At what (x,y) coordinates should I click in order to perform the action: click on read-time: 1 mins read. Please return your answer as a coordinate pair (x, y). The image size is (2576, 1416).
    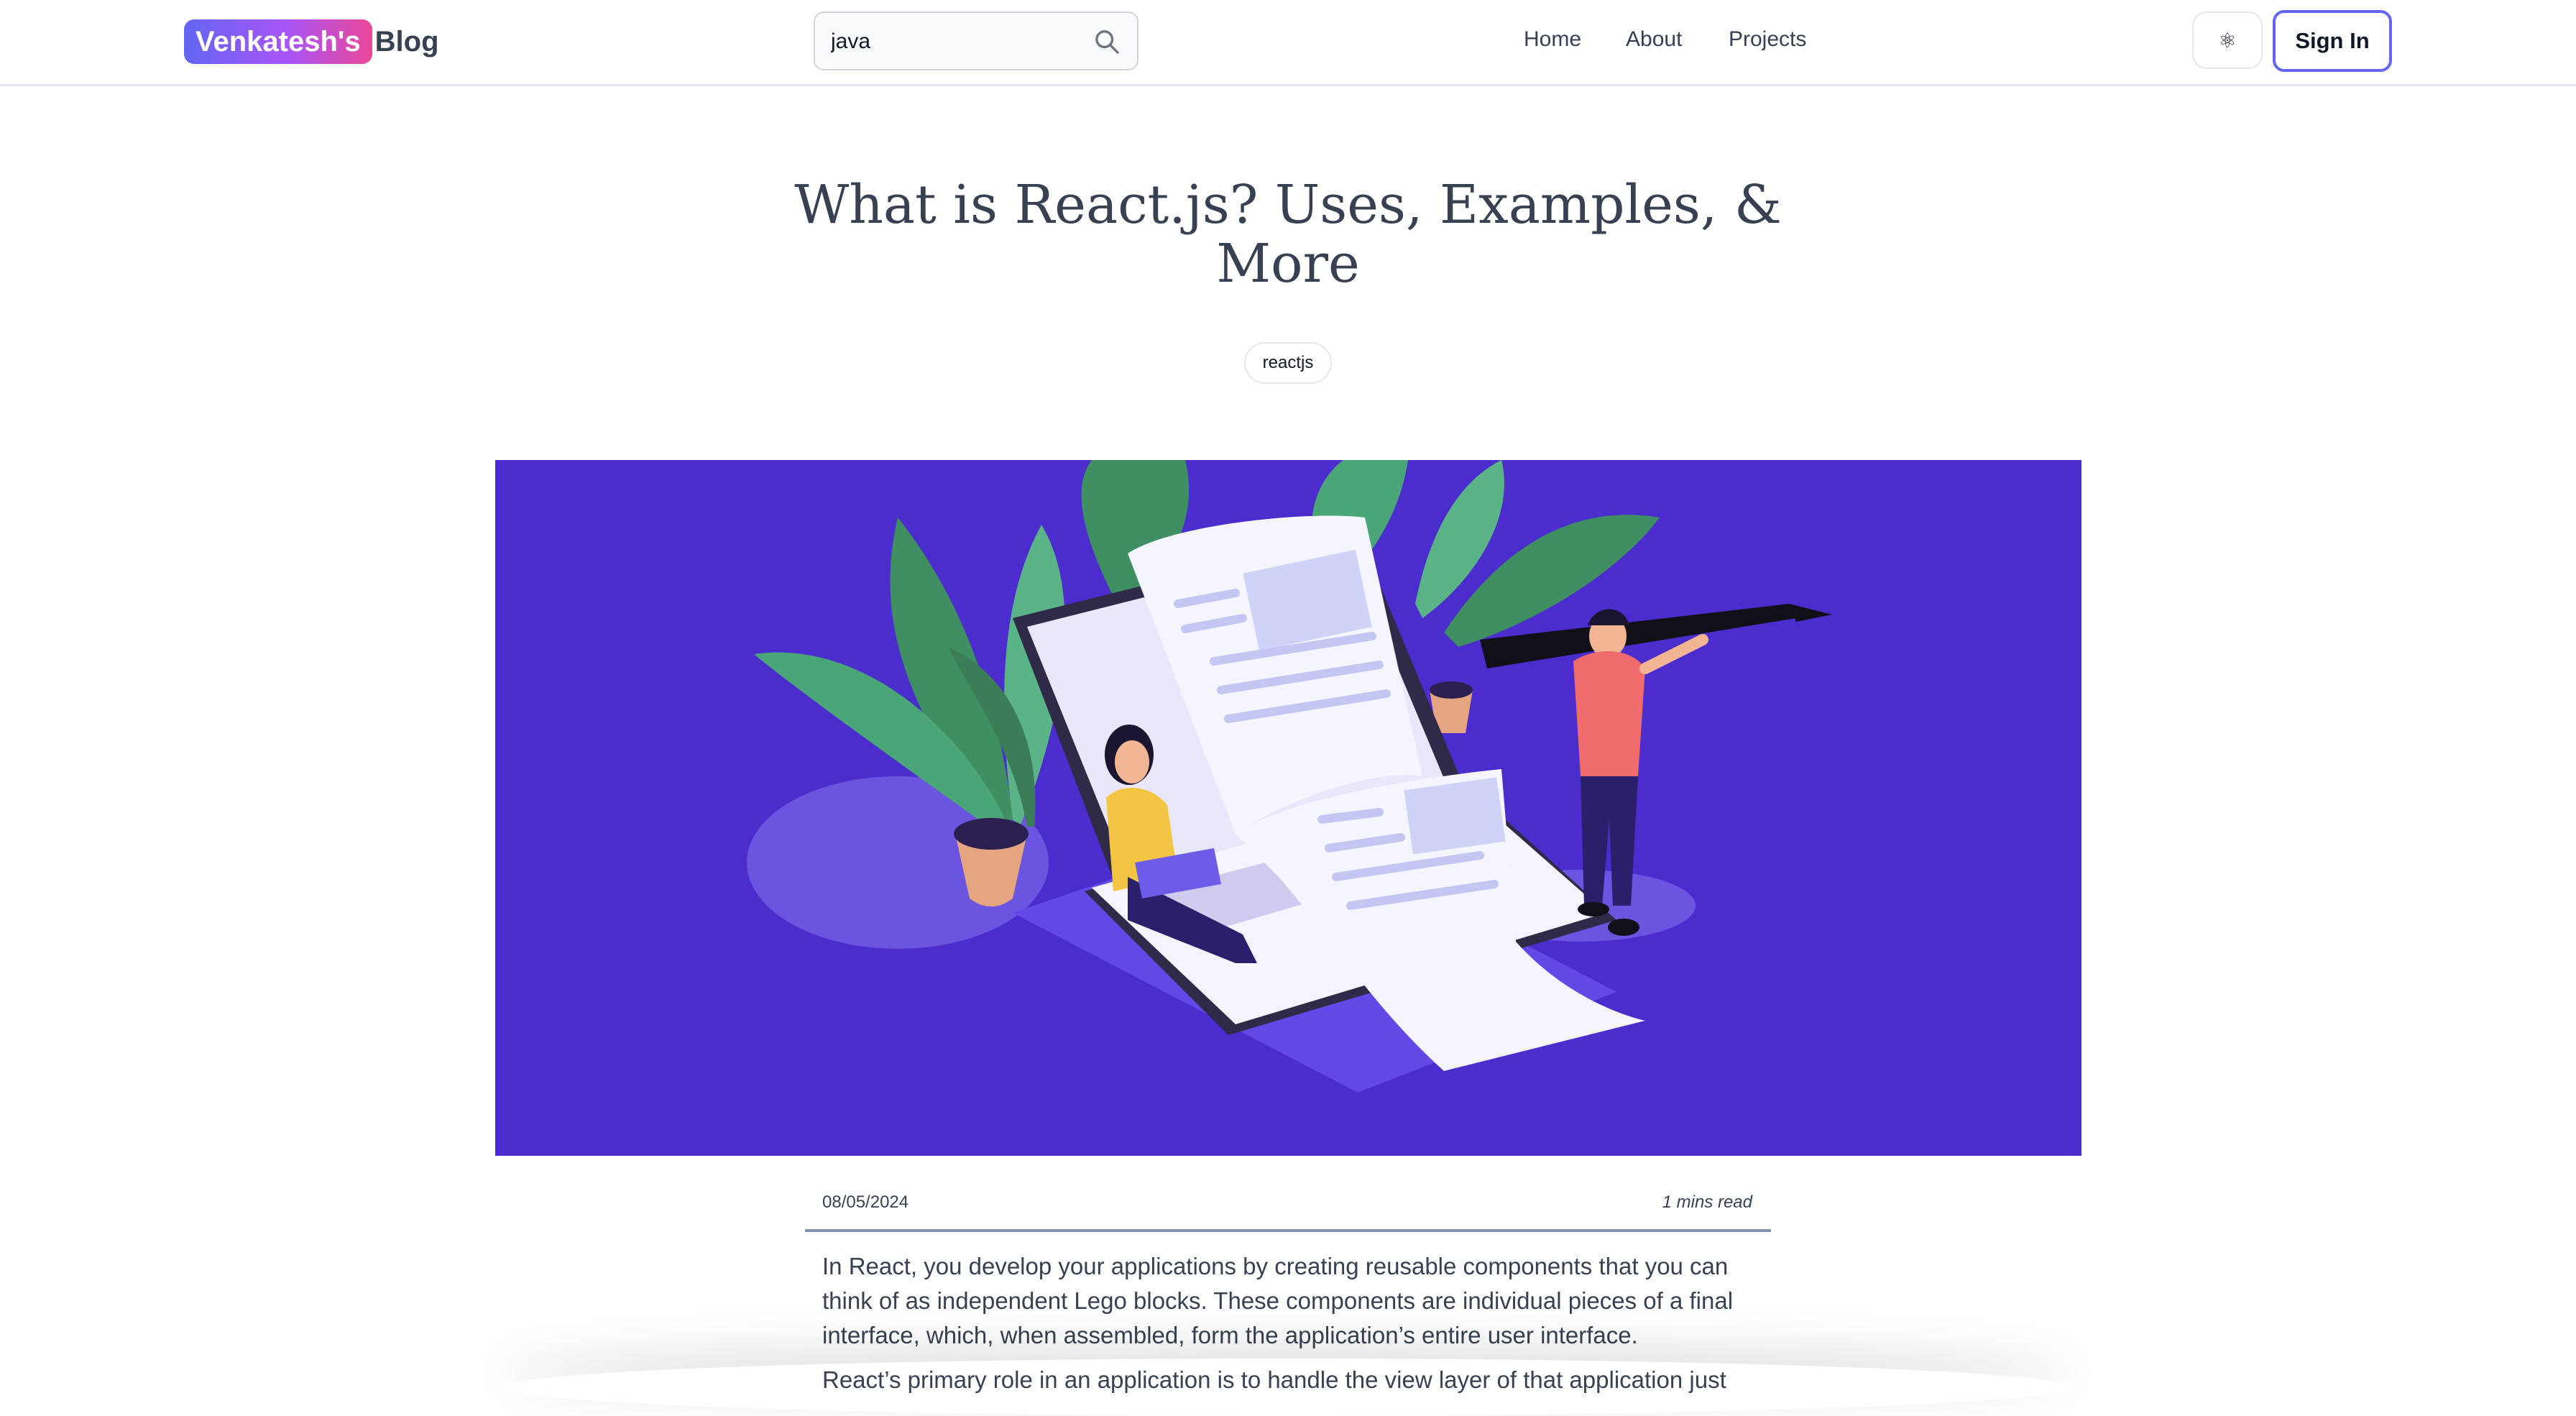
    Looking at the image, I should click on (1707, 1202).